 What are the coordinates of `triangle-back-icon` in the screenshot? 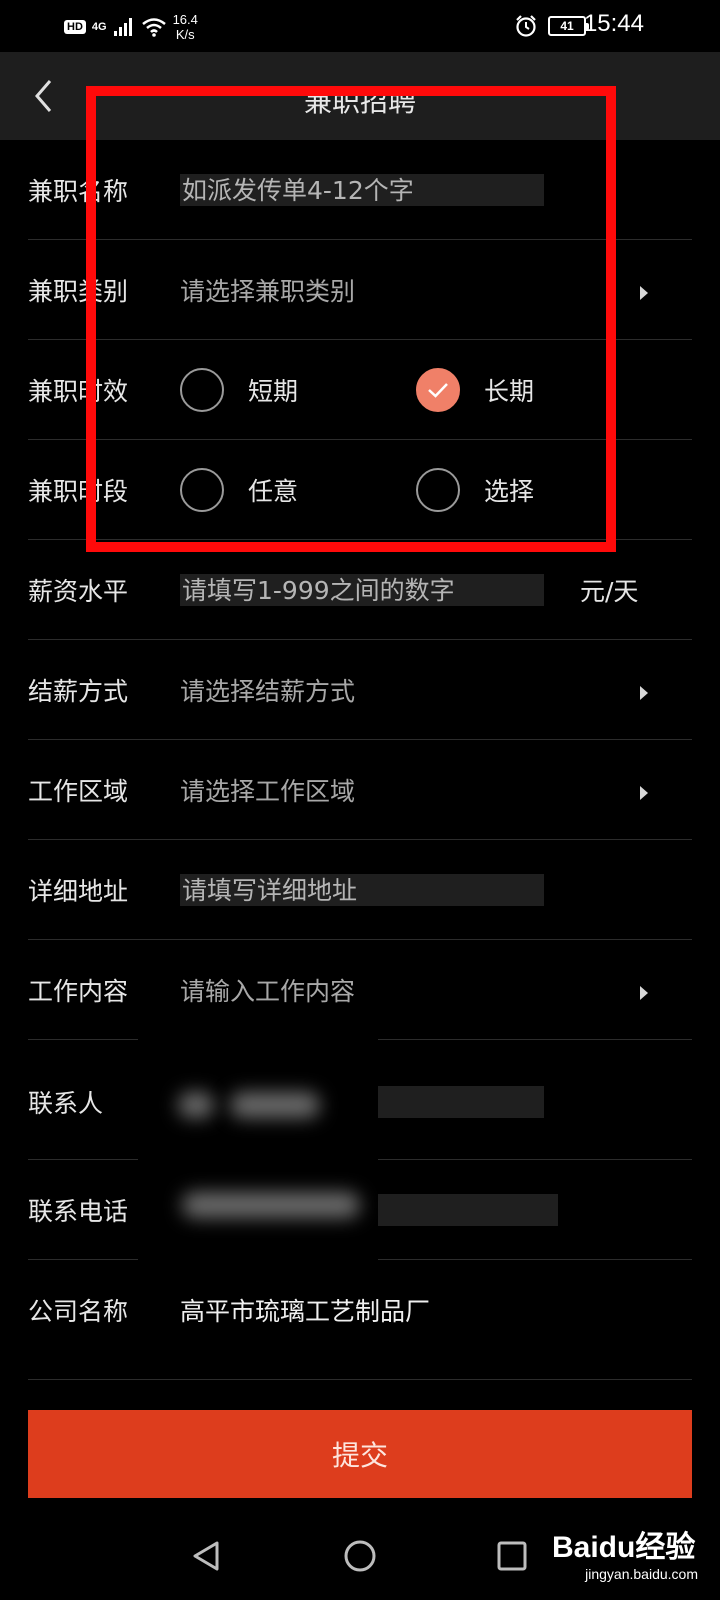 It's located at (206, 1556).